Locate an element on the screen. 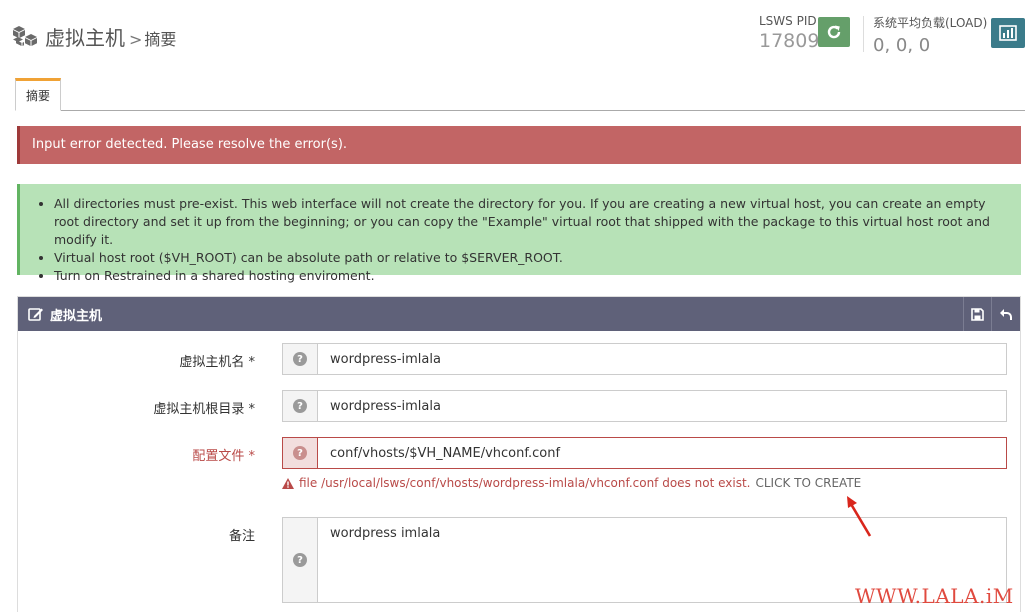 Image resolution: width=1030 pixels, height=612 pixels. breadcrumb-current: 摘要 is located at coordinates (160, 39).